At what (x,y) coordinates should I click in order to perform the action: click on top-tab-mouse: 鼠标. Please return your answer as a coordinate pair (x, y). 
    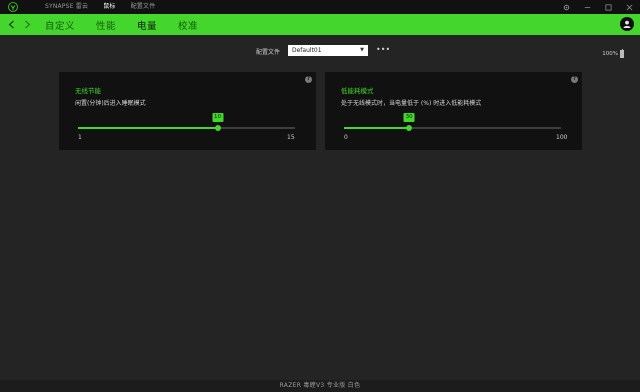
    Looking at the image, I should click on (109, 7).